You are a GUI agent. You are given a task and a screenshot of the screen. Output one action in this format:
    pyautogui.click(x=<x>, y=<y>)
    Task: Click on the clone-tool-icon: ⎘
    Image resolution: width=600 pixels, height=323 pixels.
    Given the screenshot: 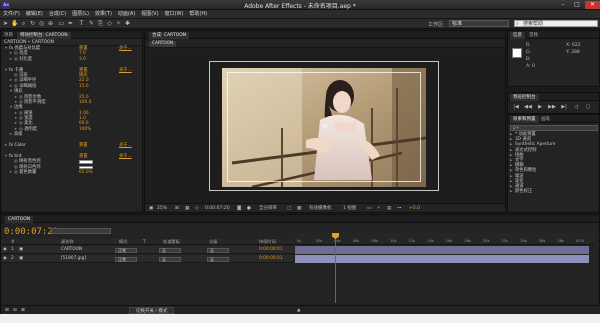 What is the action you would take?
    pyautogui.click(x=100, y=23)
    